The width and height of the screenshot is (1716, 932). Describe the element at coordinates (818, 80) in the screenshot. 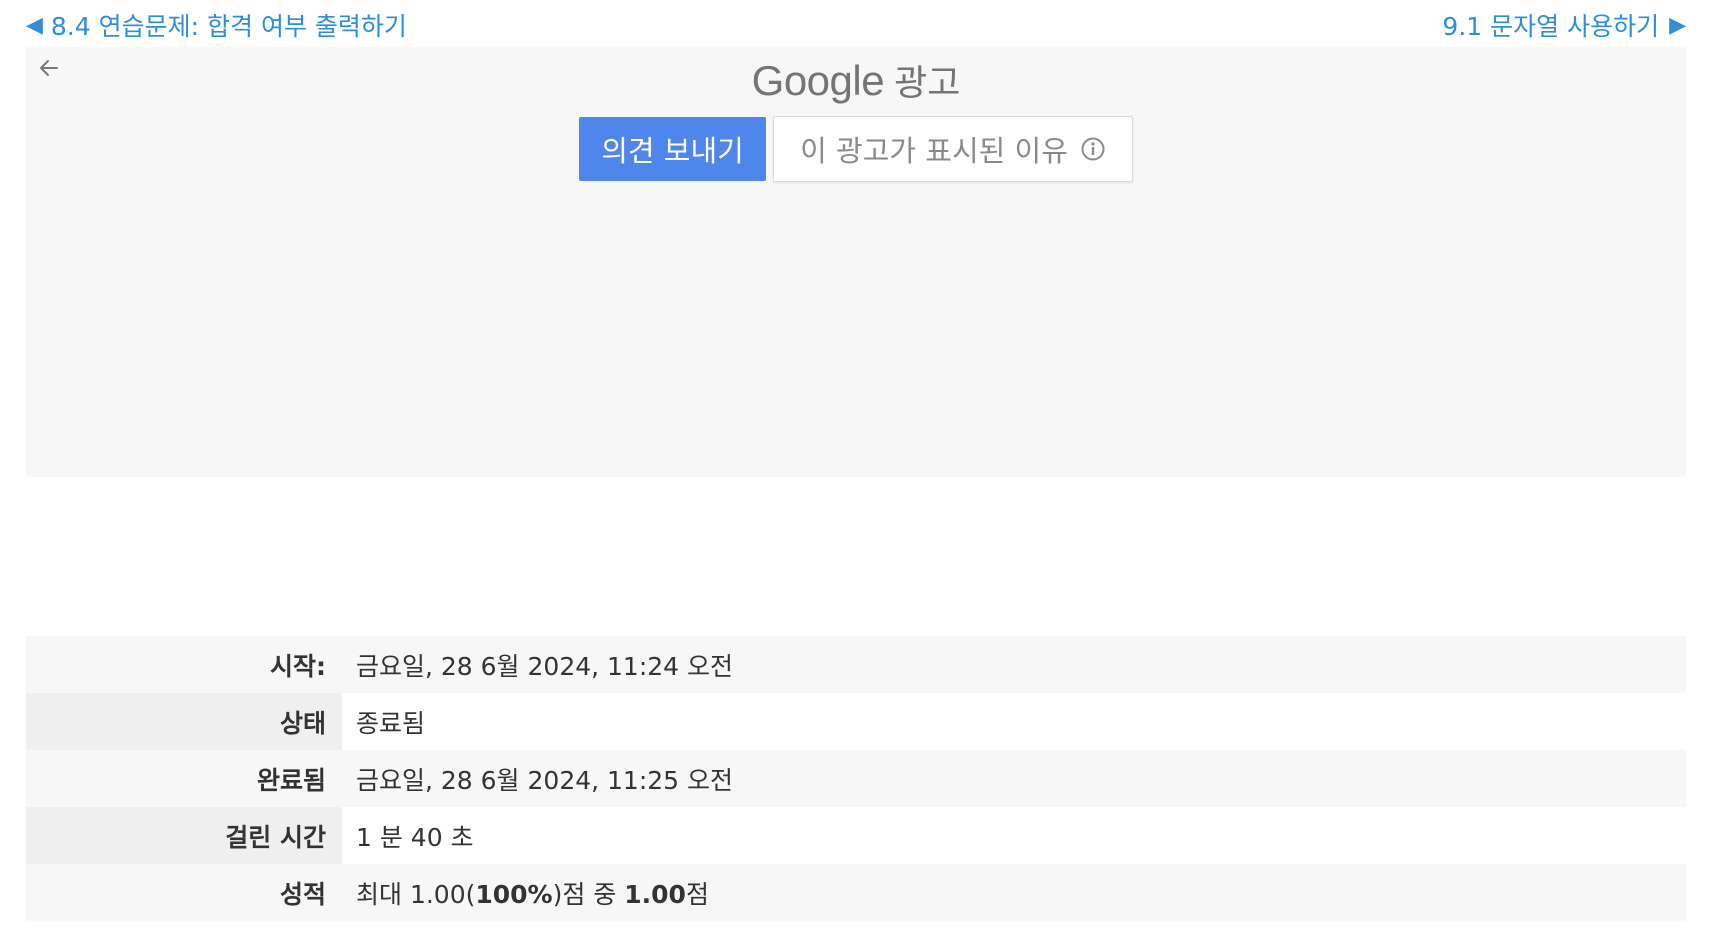

I see `google-logo: Google` at that location.